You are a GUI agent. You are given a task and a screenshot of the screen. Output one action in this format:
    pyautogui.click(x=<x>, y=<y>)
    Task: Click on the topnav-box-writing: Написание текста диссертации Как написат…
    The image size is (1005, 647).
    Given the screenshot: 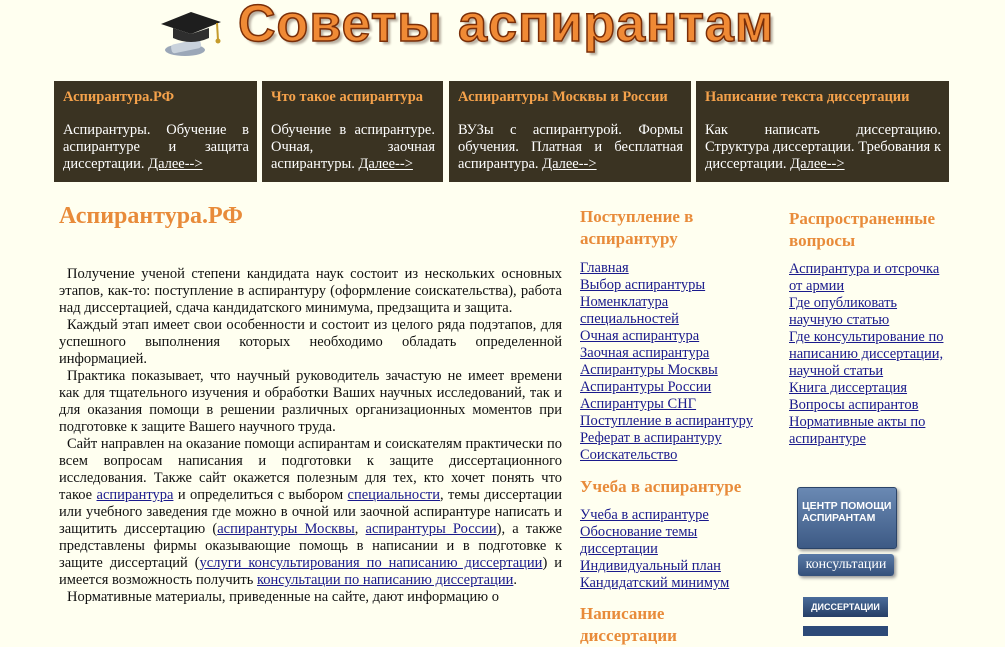 What is the action you would take?
    pyautogui.click(x=822, y=131)
    